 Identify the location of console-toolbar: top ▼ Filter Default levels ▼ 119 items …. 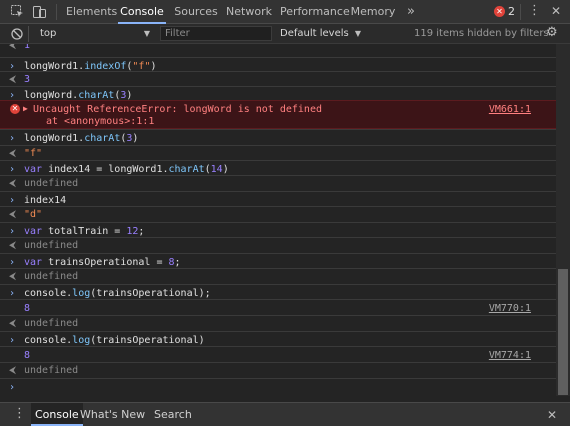
(285, 34).